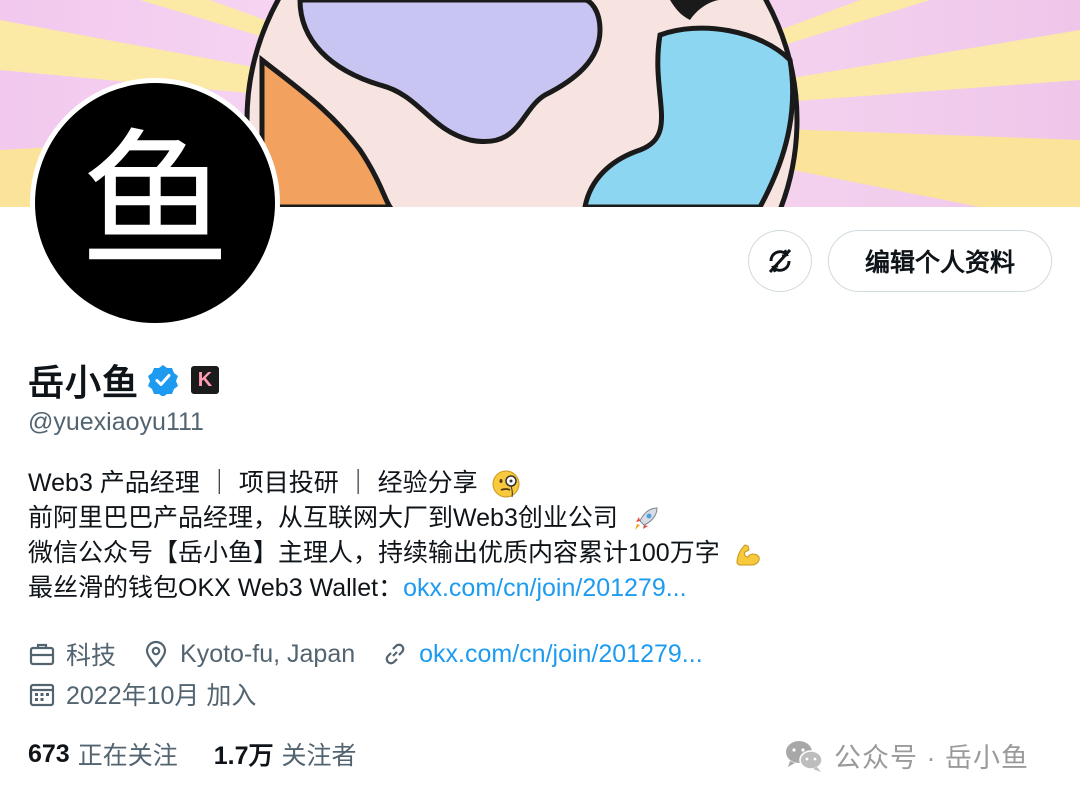 The height and width of the screenshot is (801, 1080). Describe the element at coordinates (374, 553) in the screenshot. I see `bio-line-3-text: 微信公众号【岳小鱼】主理人，持续输出优质内容累计100万字` at that location.